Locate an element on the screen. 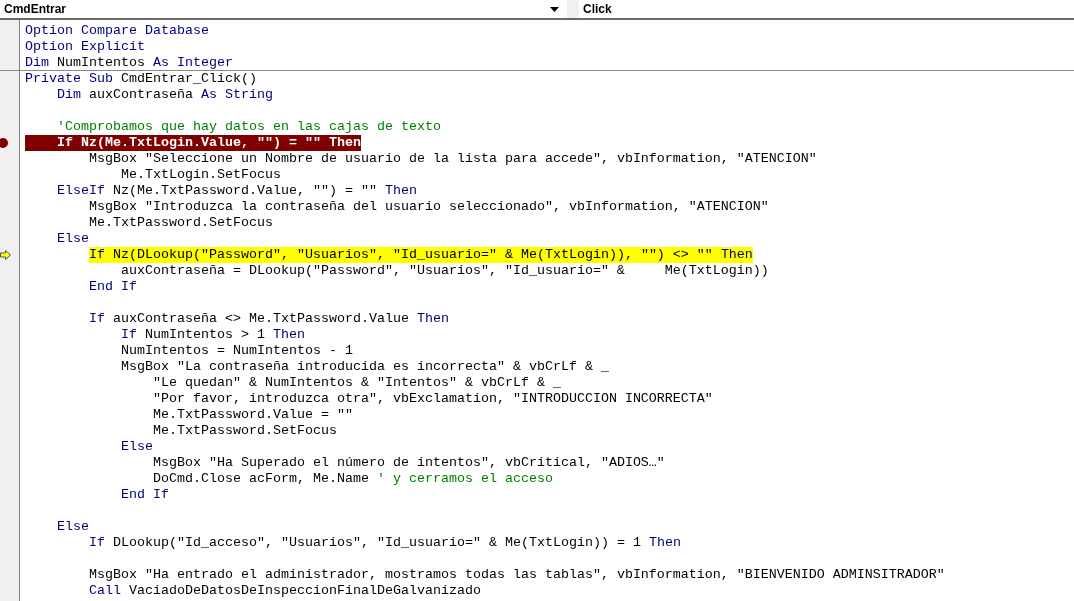  code-line: Option Compare Database is located at coordinates (117, 31).